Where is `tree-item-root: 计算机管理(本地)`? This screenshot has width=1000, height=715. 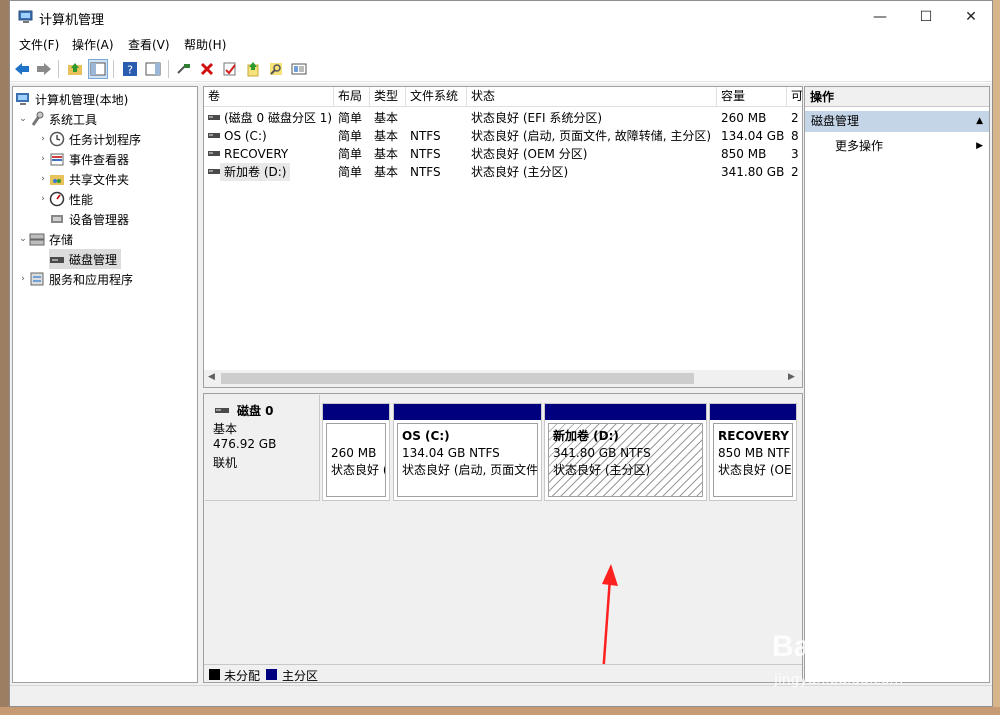 tree-item-root: 计算机管理(本地) is located at coordinates (71, 99).